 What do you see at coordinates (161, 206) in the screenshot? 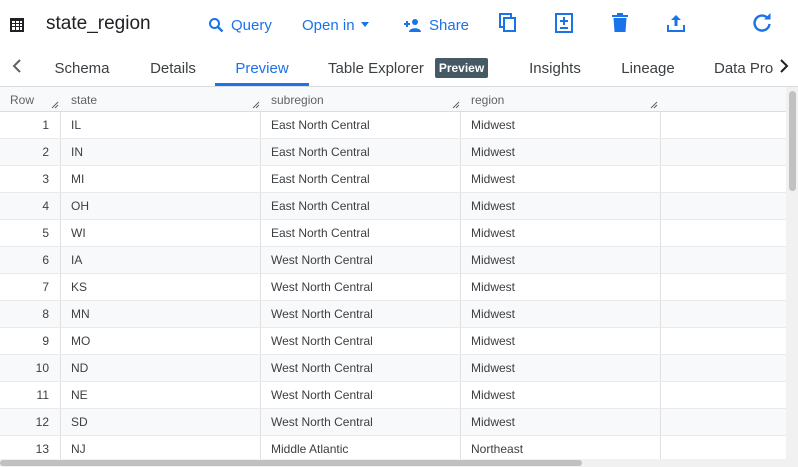
I see `state-cell: OH` at bounding box center [161, 206].